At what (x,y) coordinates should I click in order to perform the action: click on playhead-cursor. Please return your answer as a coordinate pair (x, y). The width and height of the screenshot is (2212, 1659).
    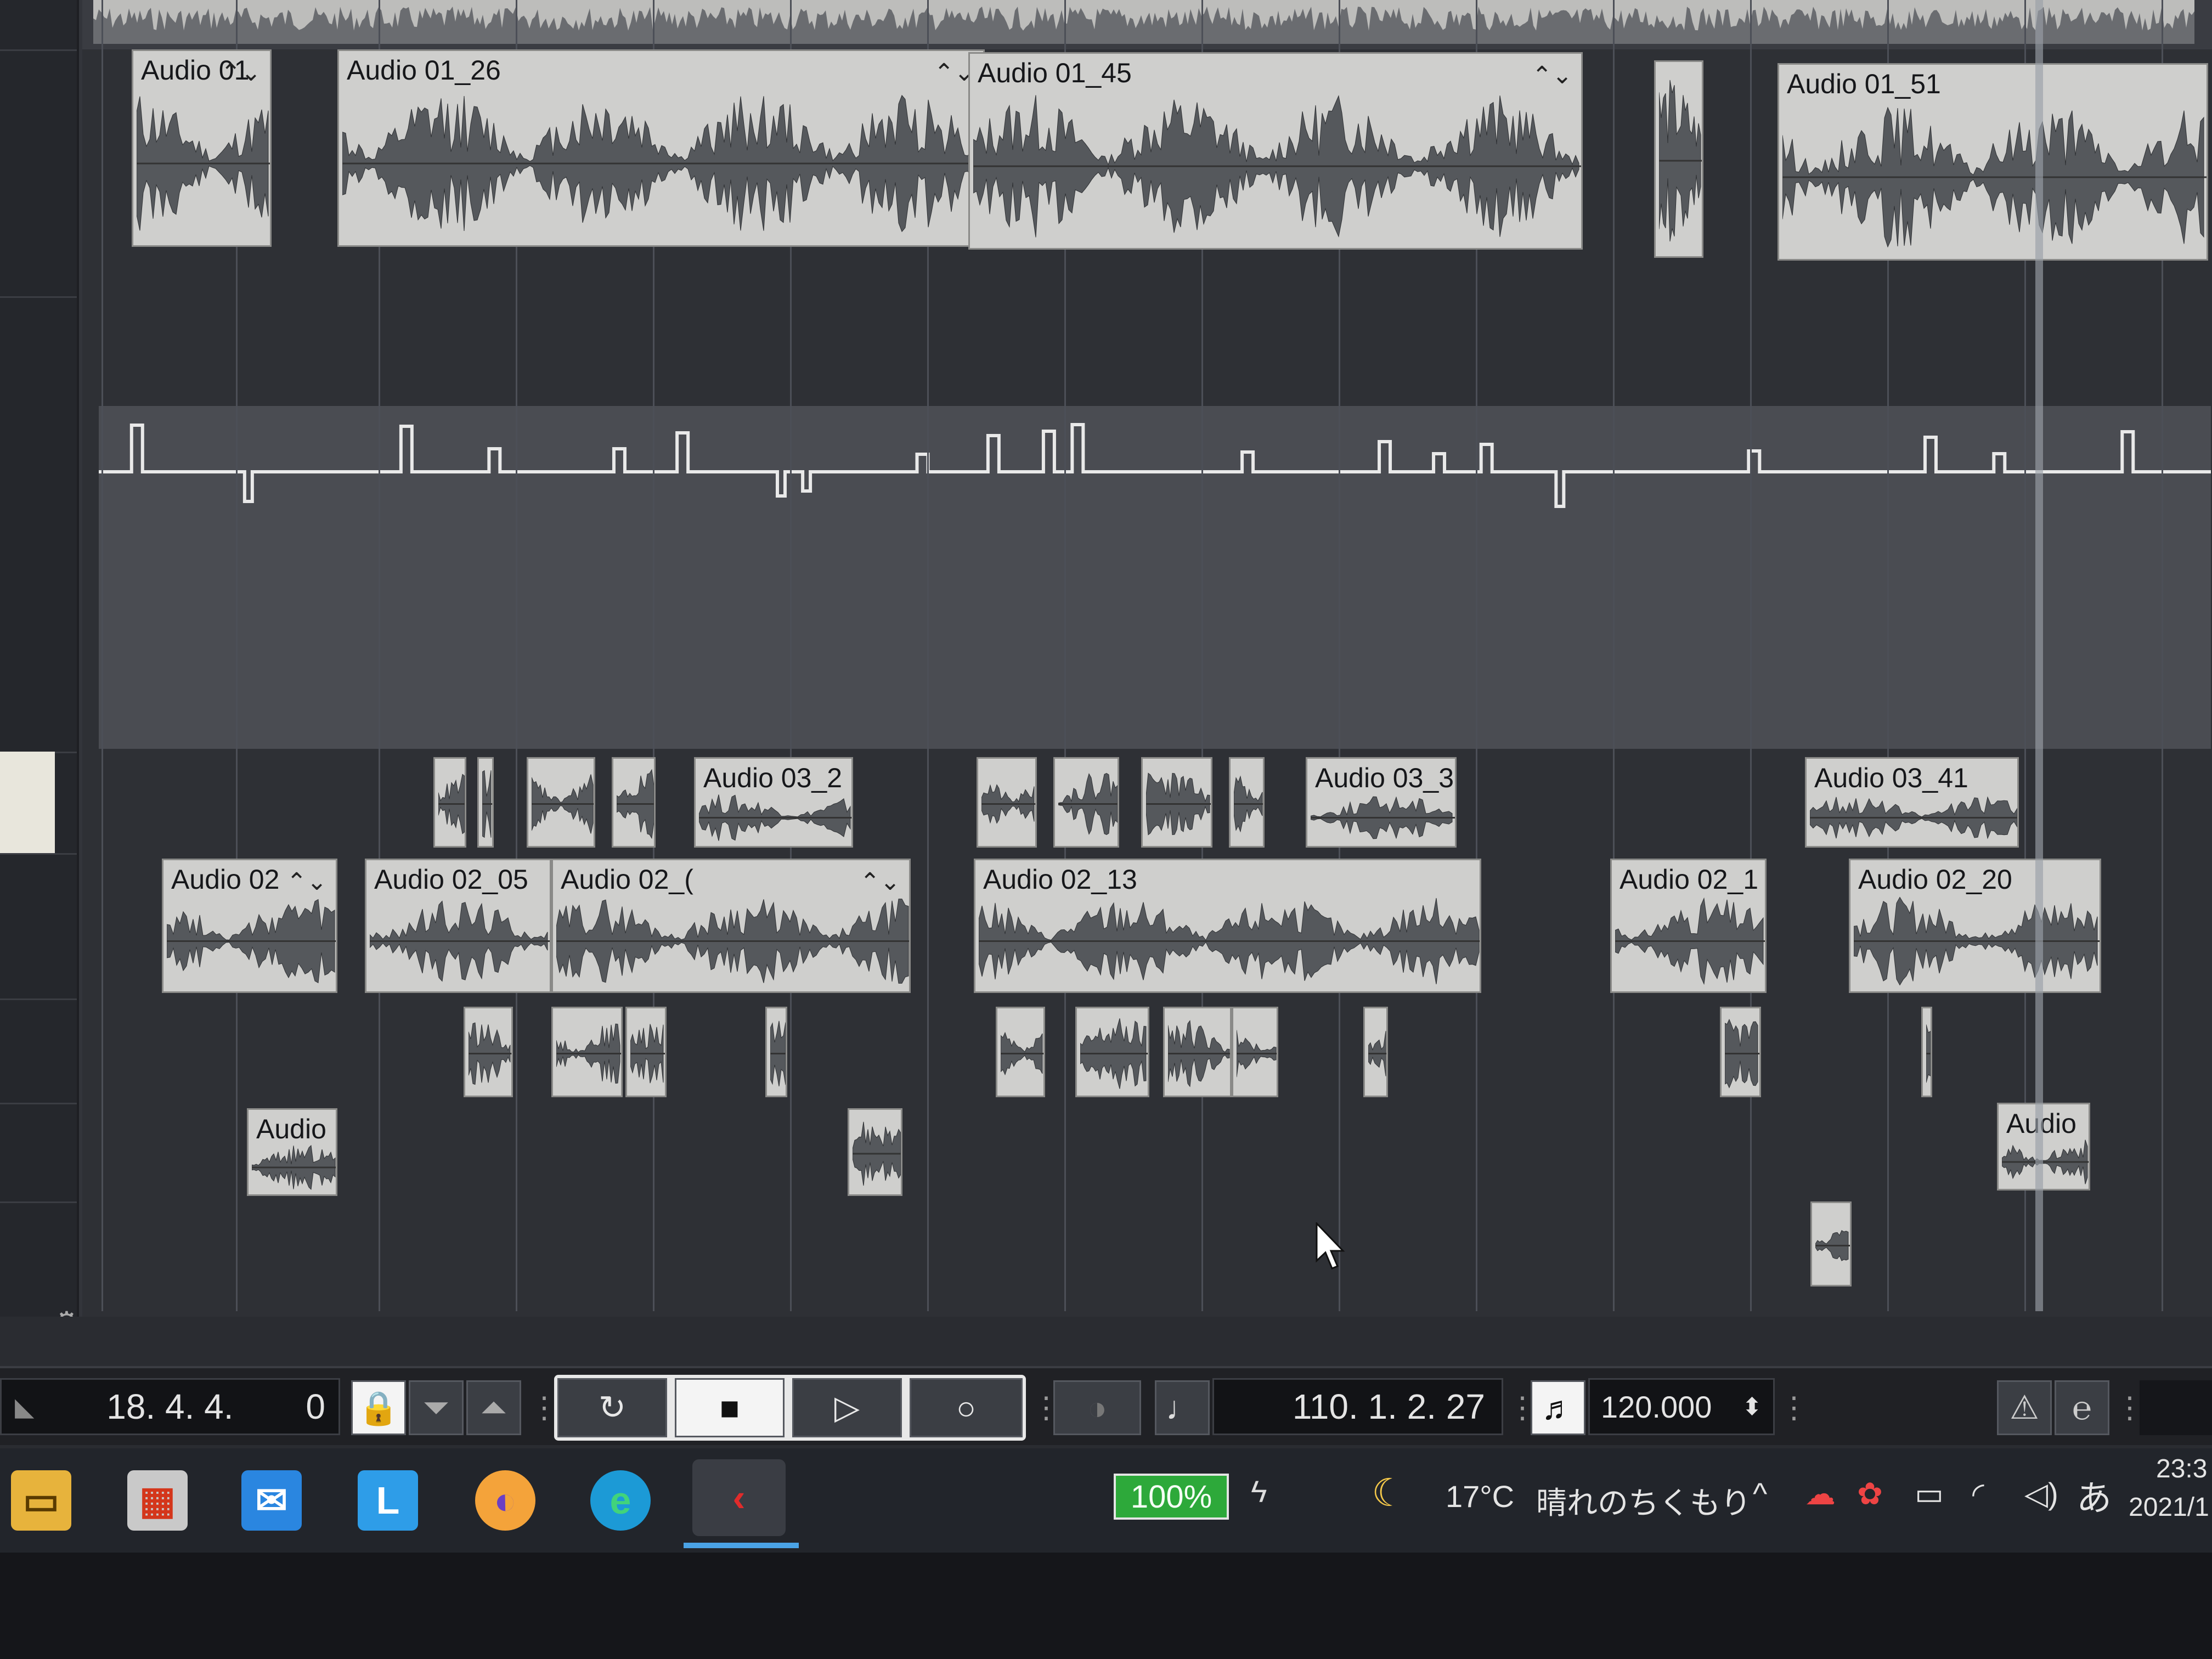
    Looking at the image, I should click on (2039, 656).